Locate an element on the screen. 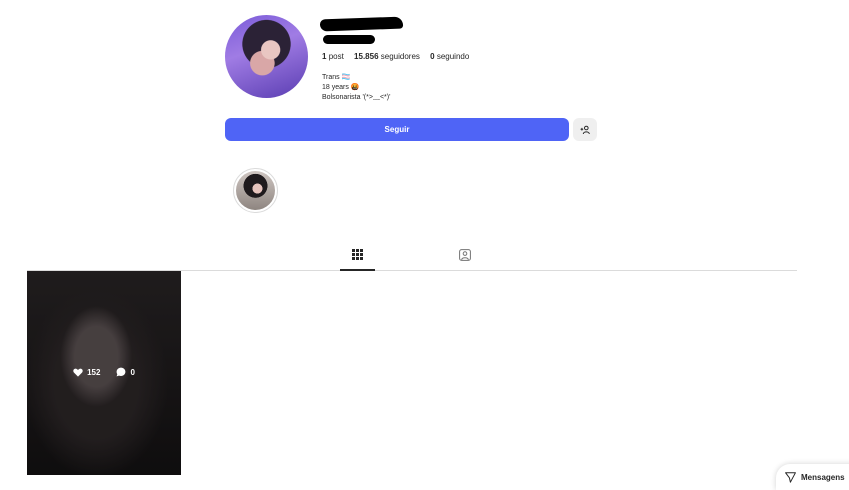 Image resolution: width=849 pixels, height=490 pixels. tagged-icon is located at coordinates (465, 255).